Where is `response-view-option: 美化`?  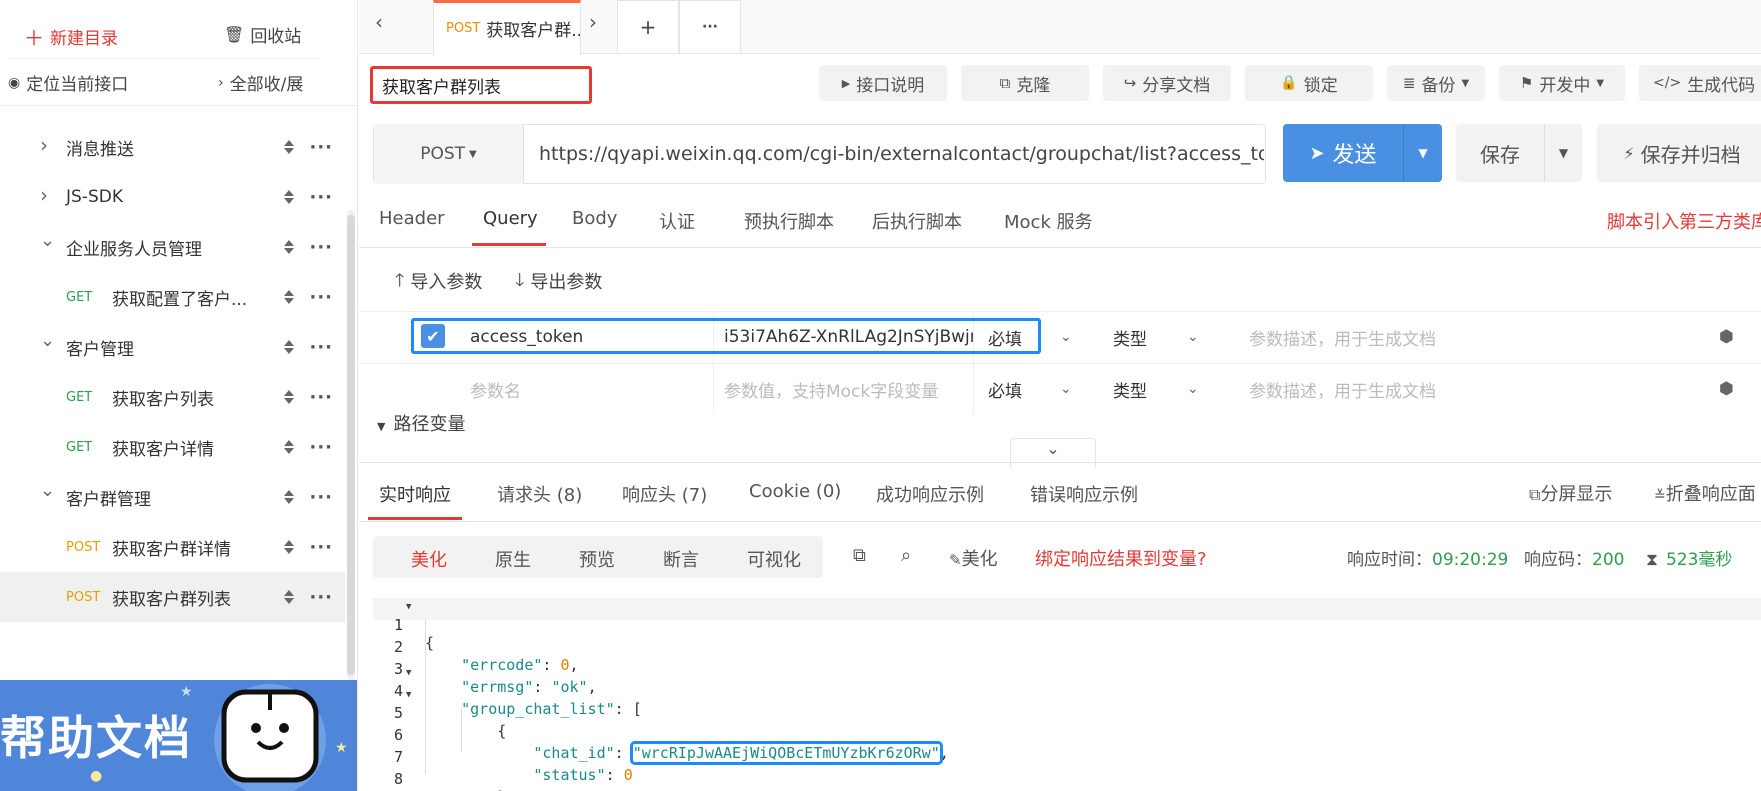 response-view-option: 美化 is located at coordinates (429, 559).